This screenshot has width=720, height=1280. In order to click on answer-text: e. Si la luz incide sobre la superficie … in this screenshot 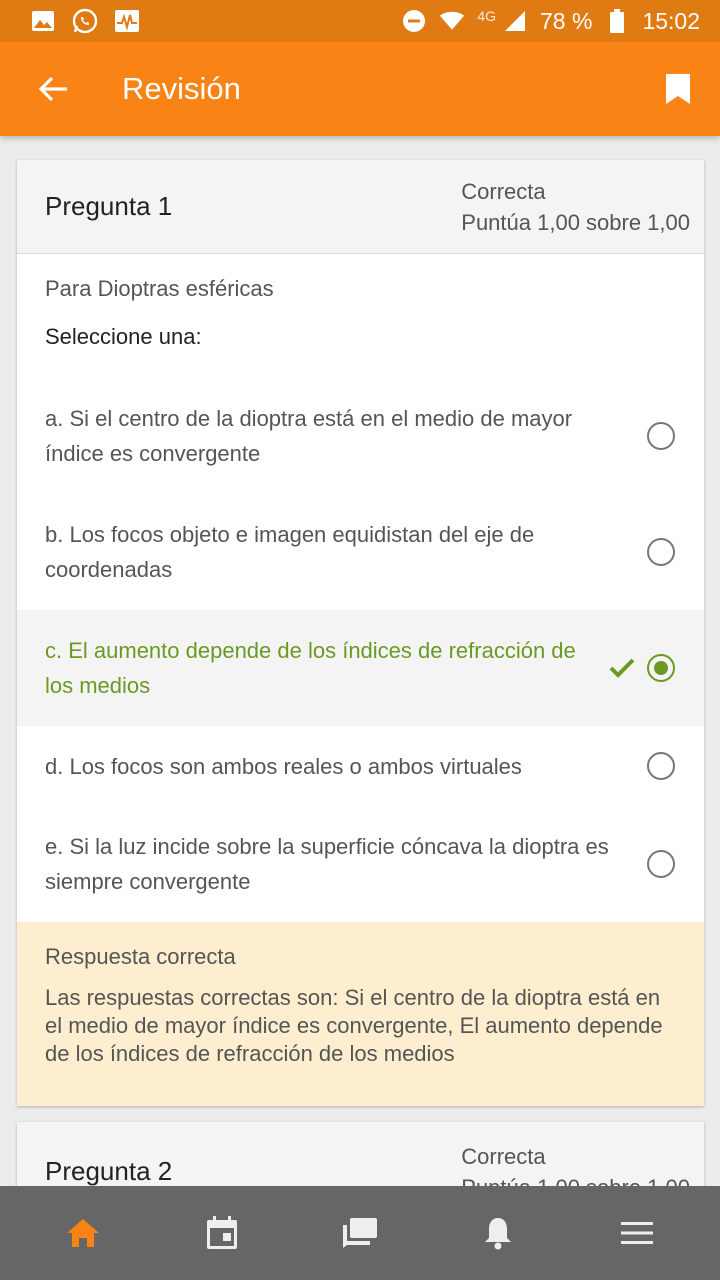, I will do `click(327, 864)`.